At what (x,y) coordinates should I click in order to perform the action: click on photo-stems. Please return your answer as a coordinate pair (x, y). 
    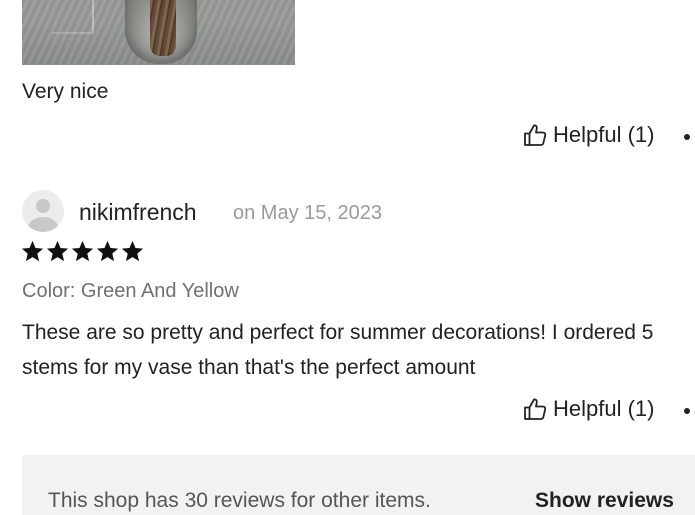
    Looking at the image, I should click on (163, 28).